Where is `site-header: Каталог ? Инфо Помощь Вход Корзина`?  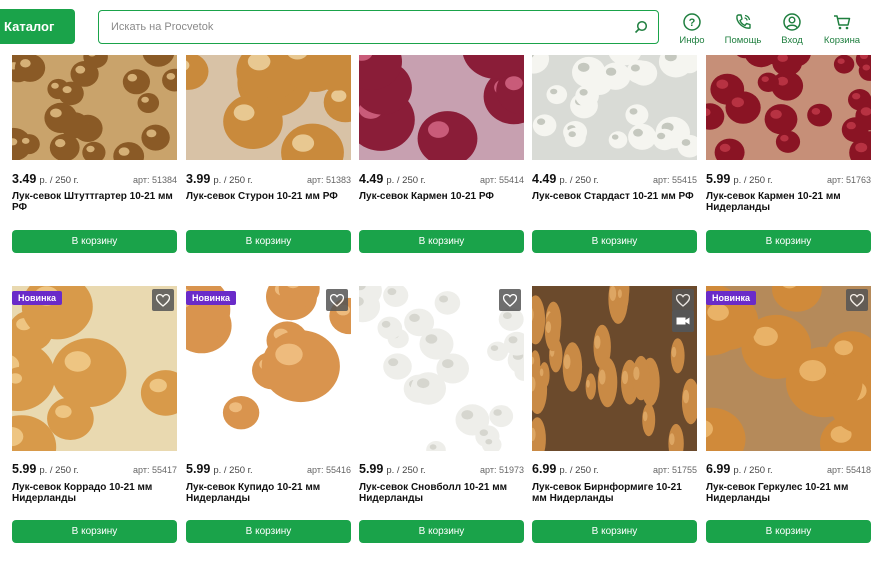 site-header: Каталог ? Инфо Помощь Вход Корзина is located at coordinates (445, 27).